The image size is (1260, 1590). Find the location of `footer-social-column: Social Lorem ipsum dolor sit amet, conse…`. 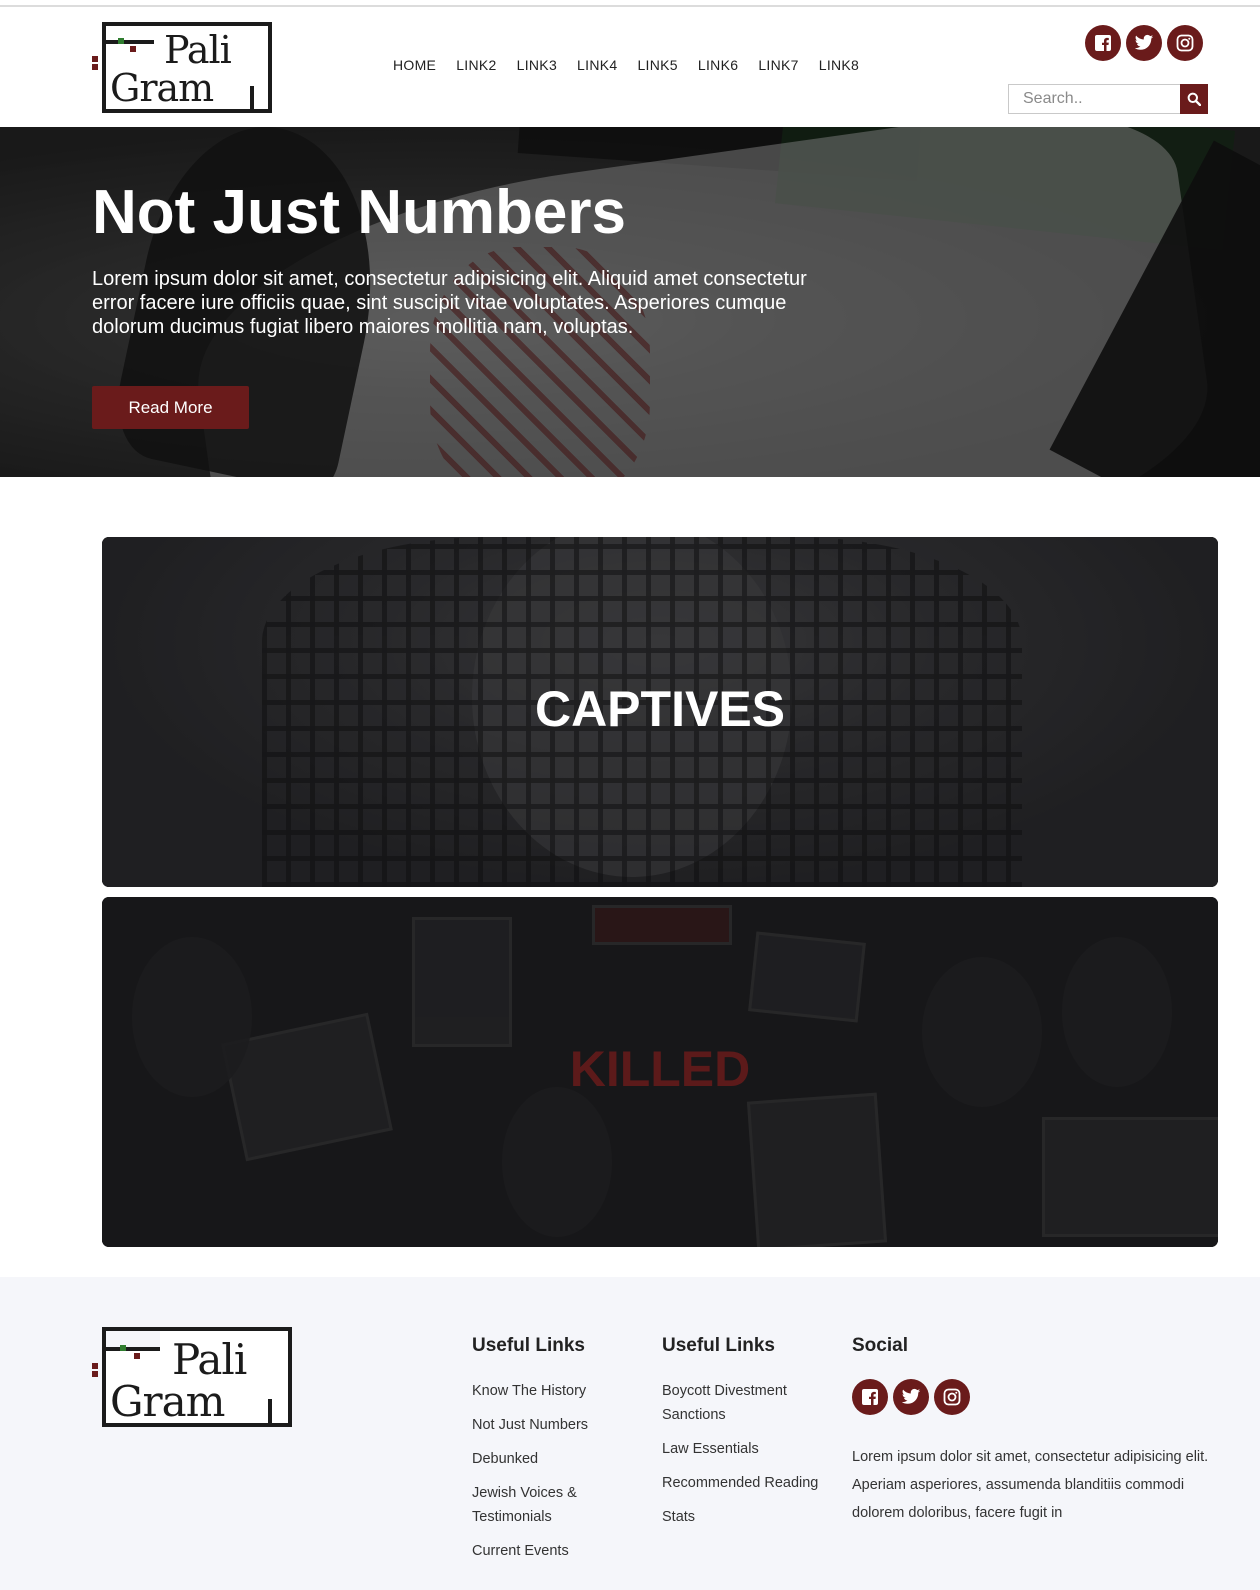

footer-social-column: Social Lorem ipsum dolor sit amet, conse… is located at coordinates (1037, 1431).